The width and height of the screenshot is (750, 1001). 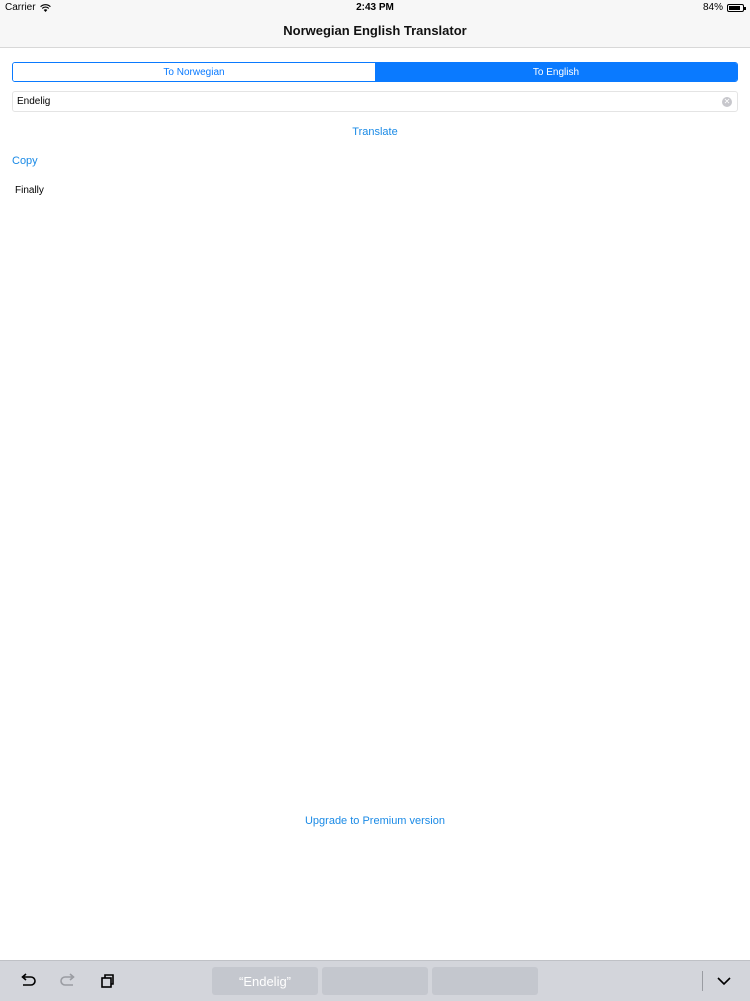 I want to click on keyboard-divider, so click(x=702, y=981).